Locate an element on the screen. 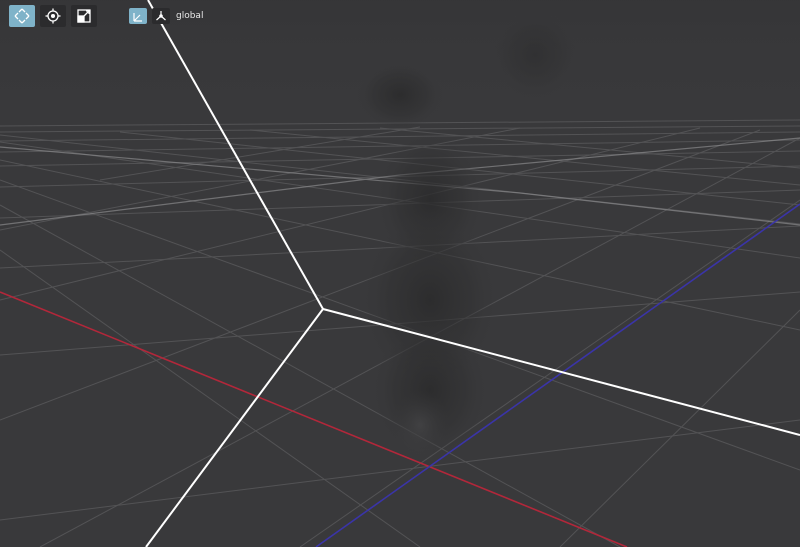 The image size is (800, 547). local-space-button is located at coordinates (138, 16).